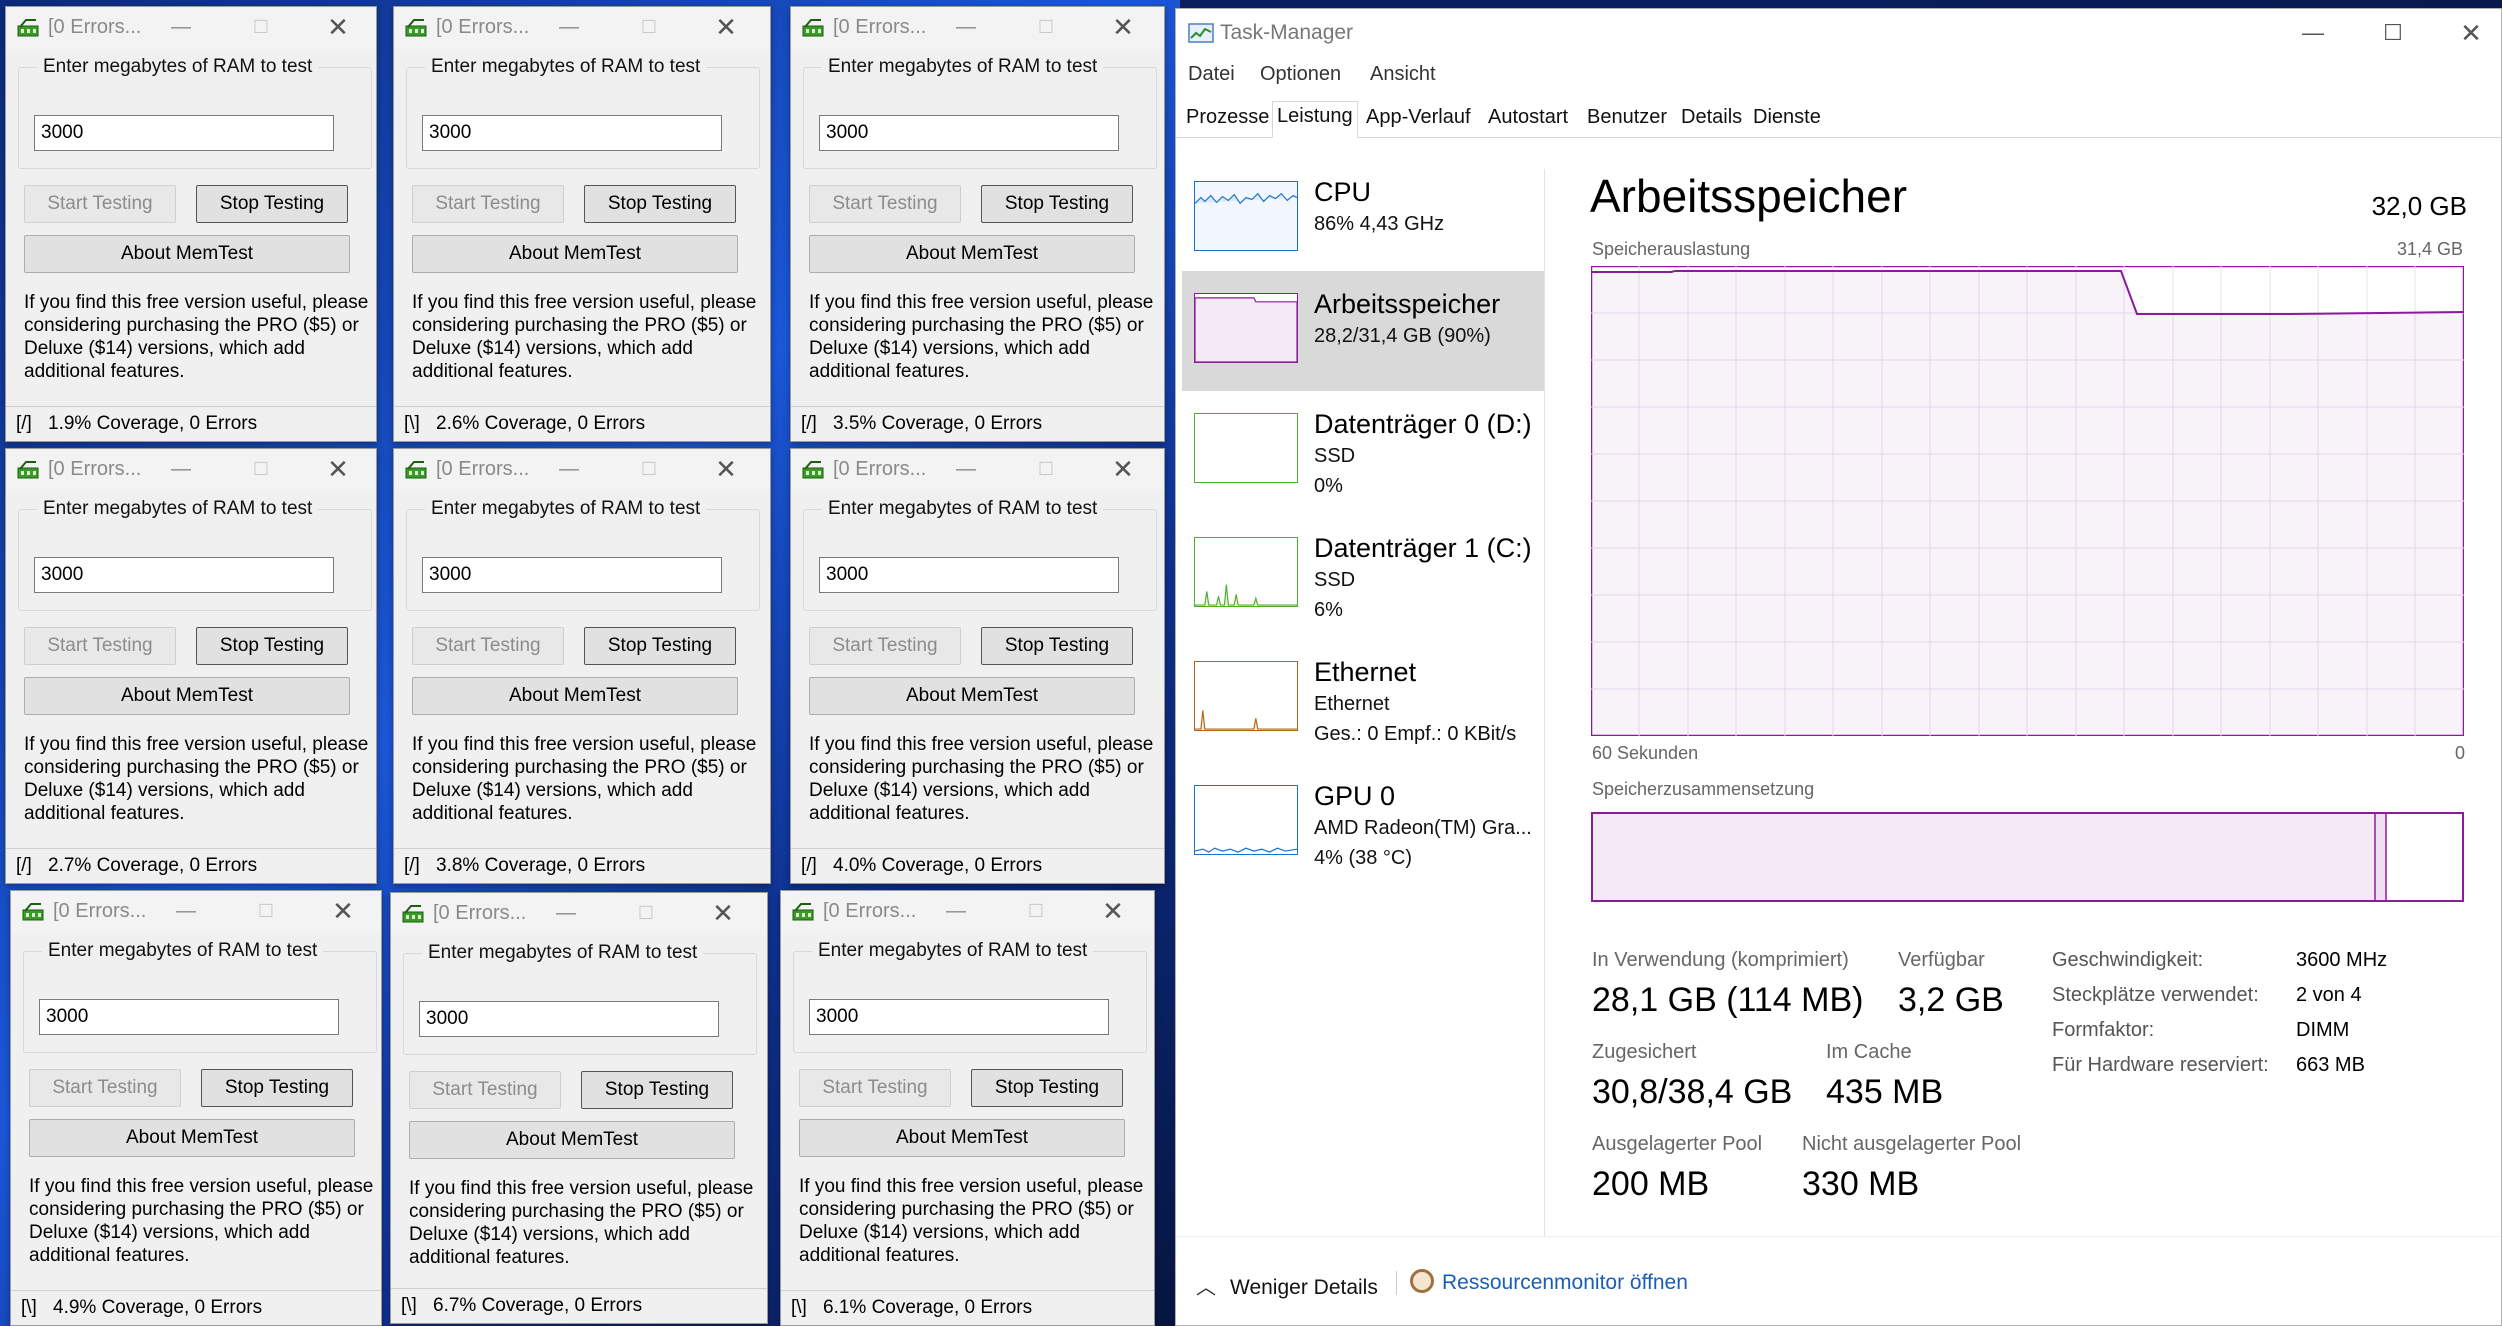 The image size is (2502, 1326). What do you see at coordinates (1227, 119) in the screenshot?
I see `tab-processes: Prozesse` at bounding box center [1227, 119].